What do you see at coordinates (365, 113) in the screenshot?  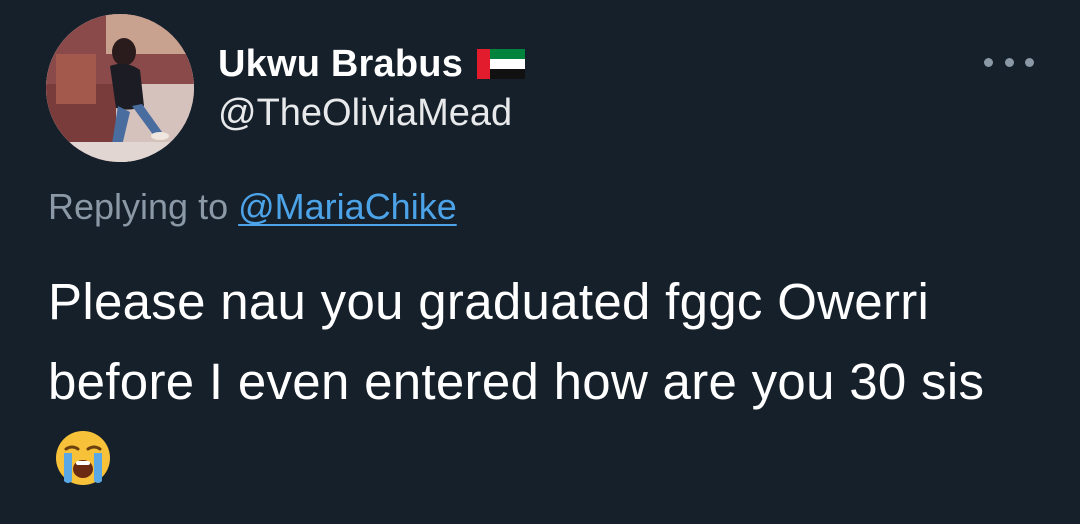 I see `author-handle: @TheOliviaMead` at bounding box center [365, 113].